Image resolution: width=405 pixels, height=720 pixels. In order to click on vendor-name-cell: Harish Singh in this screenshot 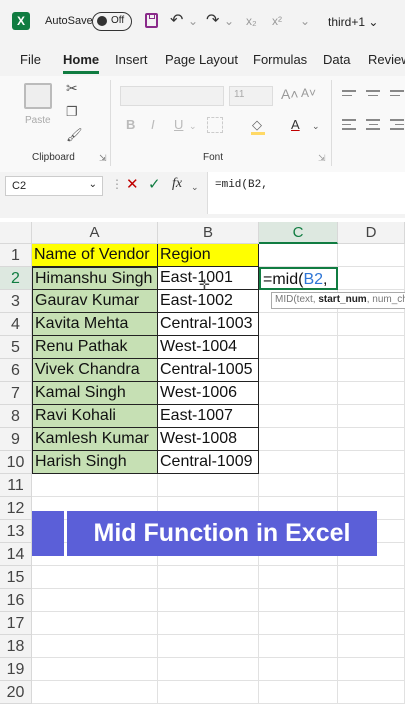, I will do `click(95, 462)`.